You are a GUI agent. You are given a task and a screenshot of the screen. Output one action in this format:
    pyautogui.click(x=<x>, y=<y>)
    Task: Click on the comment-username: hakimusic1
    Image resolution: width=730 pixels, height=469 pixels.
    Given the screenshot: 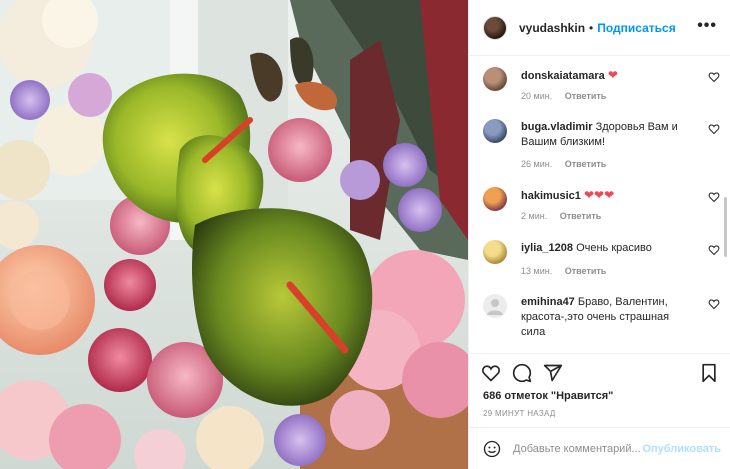 What is the action you would take?
    pyautogui.click(x=551, y=196)
    